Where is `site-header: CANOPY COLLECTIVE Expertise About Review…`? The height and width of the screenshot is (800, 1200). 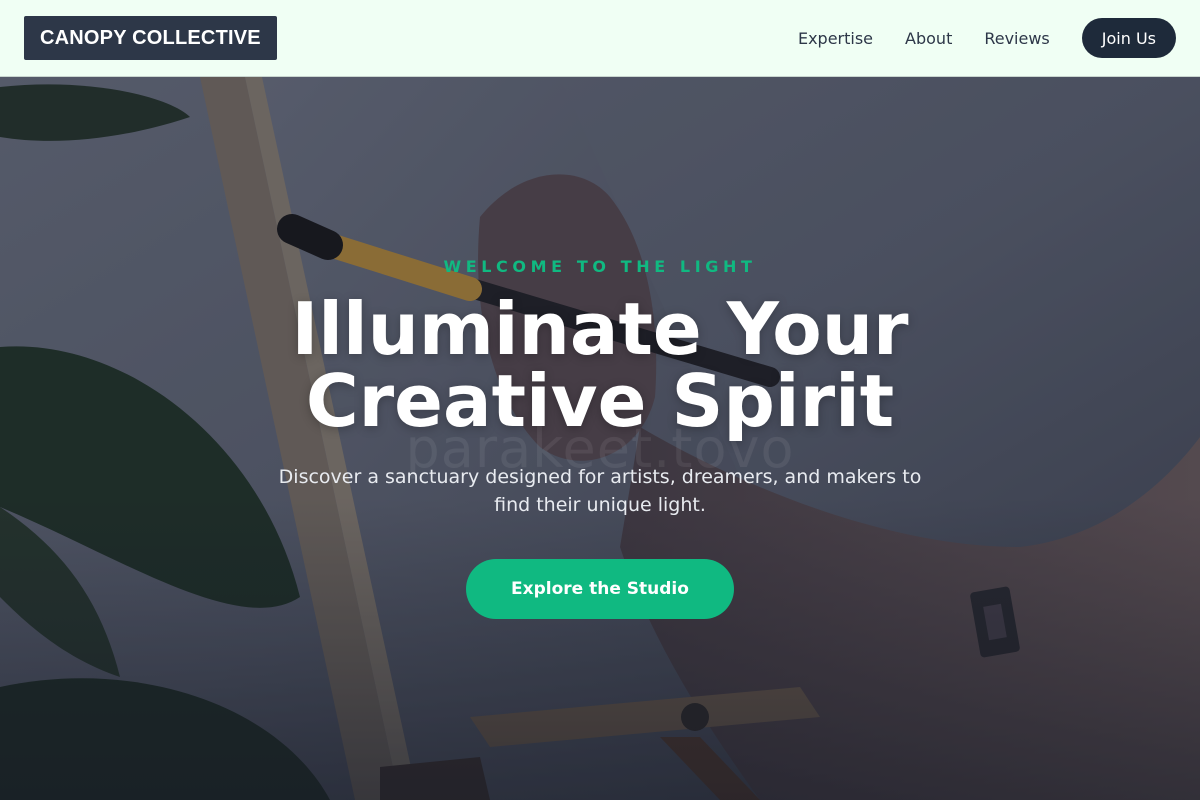 site-header: CANOPY COLLECTIVE Expertise About Review… is located at coordinates (600, 38).